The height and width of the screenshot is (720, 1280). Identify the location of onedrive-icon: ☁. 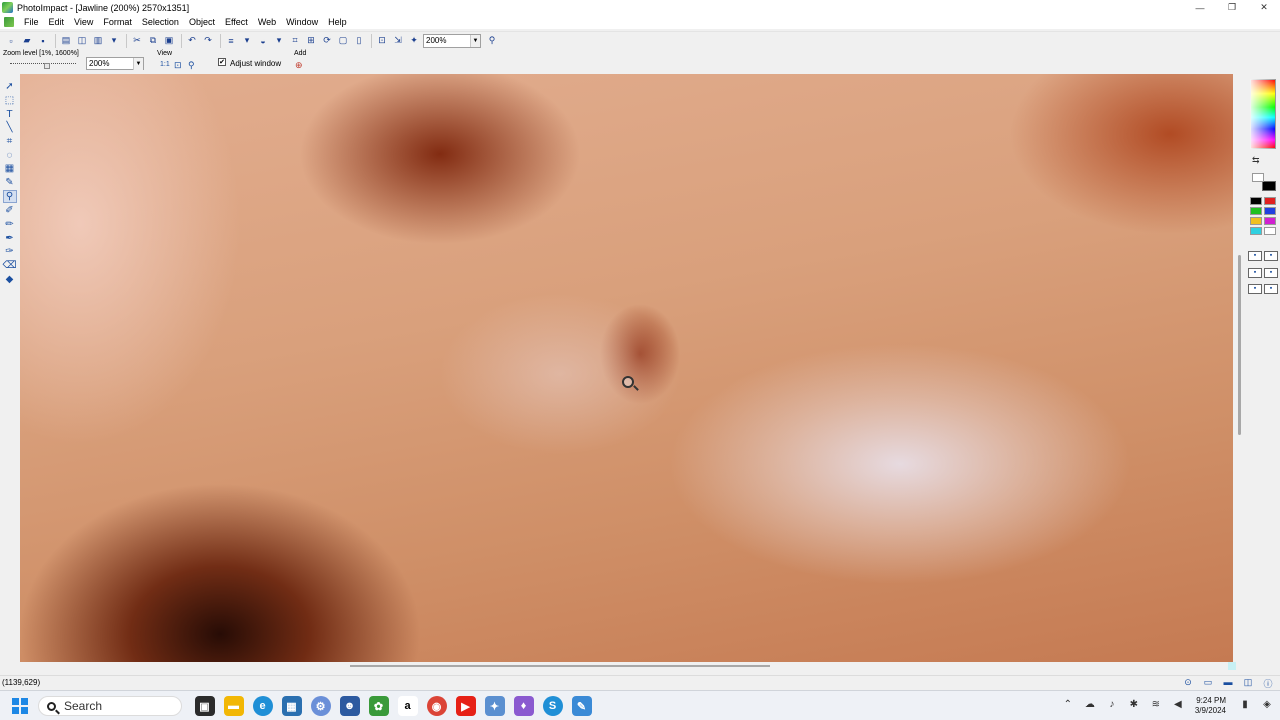
(1090, 706).